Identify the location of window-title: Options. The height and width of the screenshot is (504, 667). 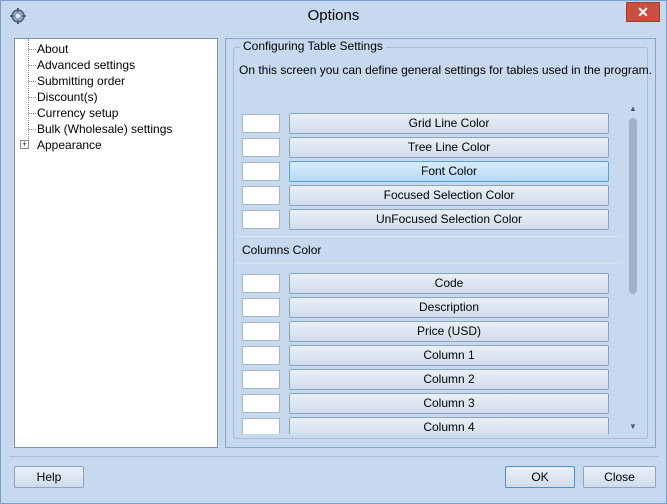
(333, 15).